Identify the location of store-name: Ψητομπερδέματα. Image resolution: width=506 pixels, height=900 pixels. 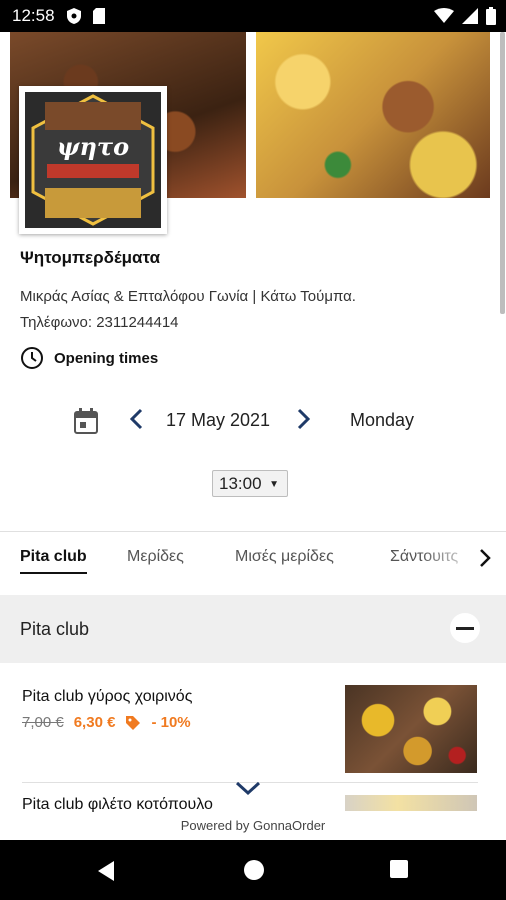
(90, 257).